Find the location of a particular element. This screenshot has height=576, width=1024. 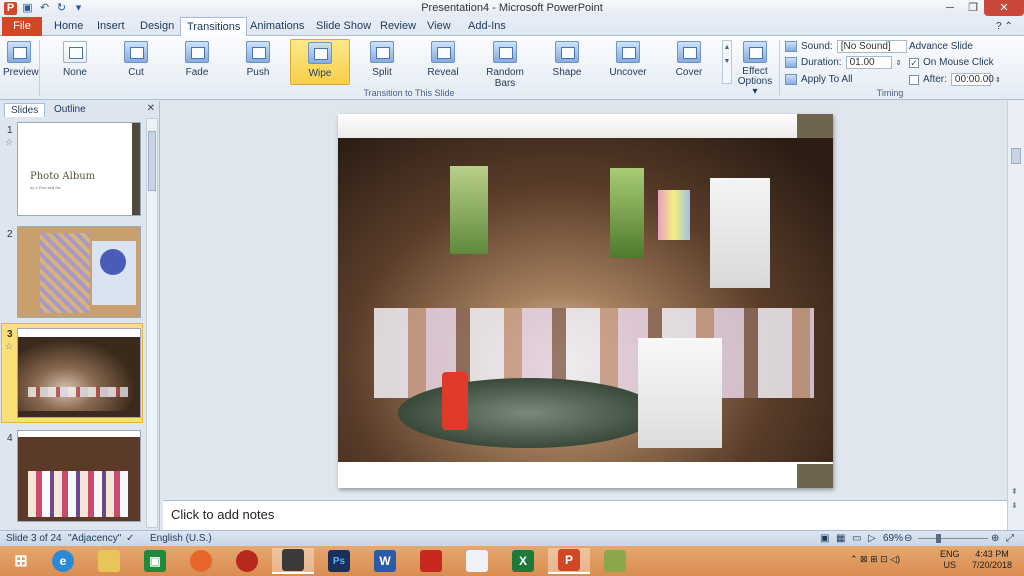

transition-fade: Fade is located at coordinates (197, 62).